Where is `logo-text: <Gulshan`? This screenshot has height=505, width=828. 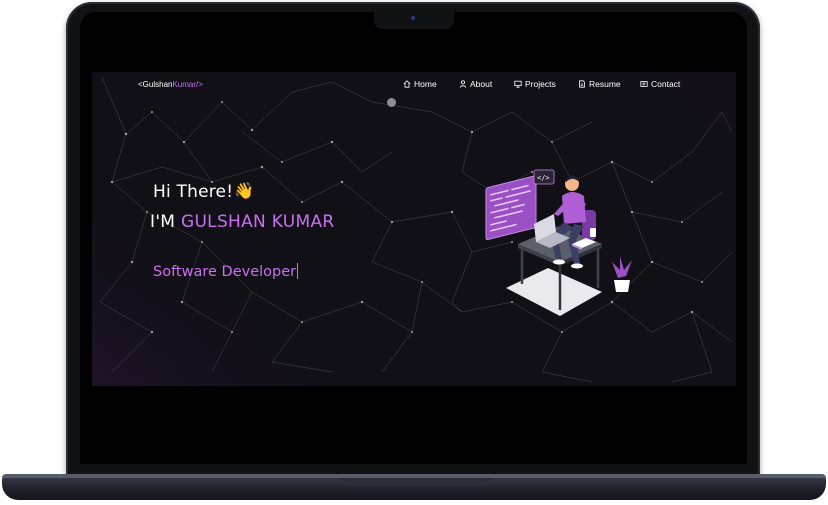
logo-text: <Gulshan is located at coordinates (155, 84).